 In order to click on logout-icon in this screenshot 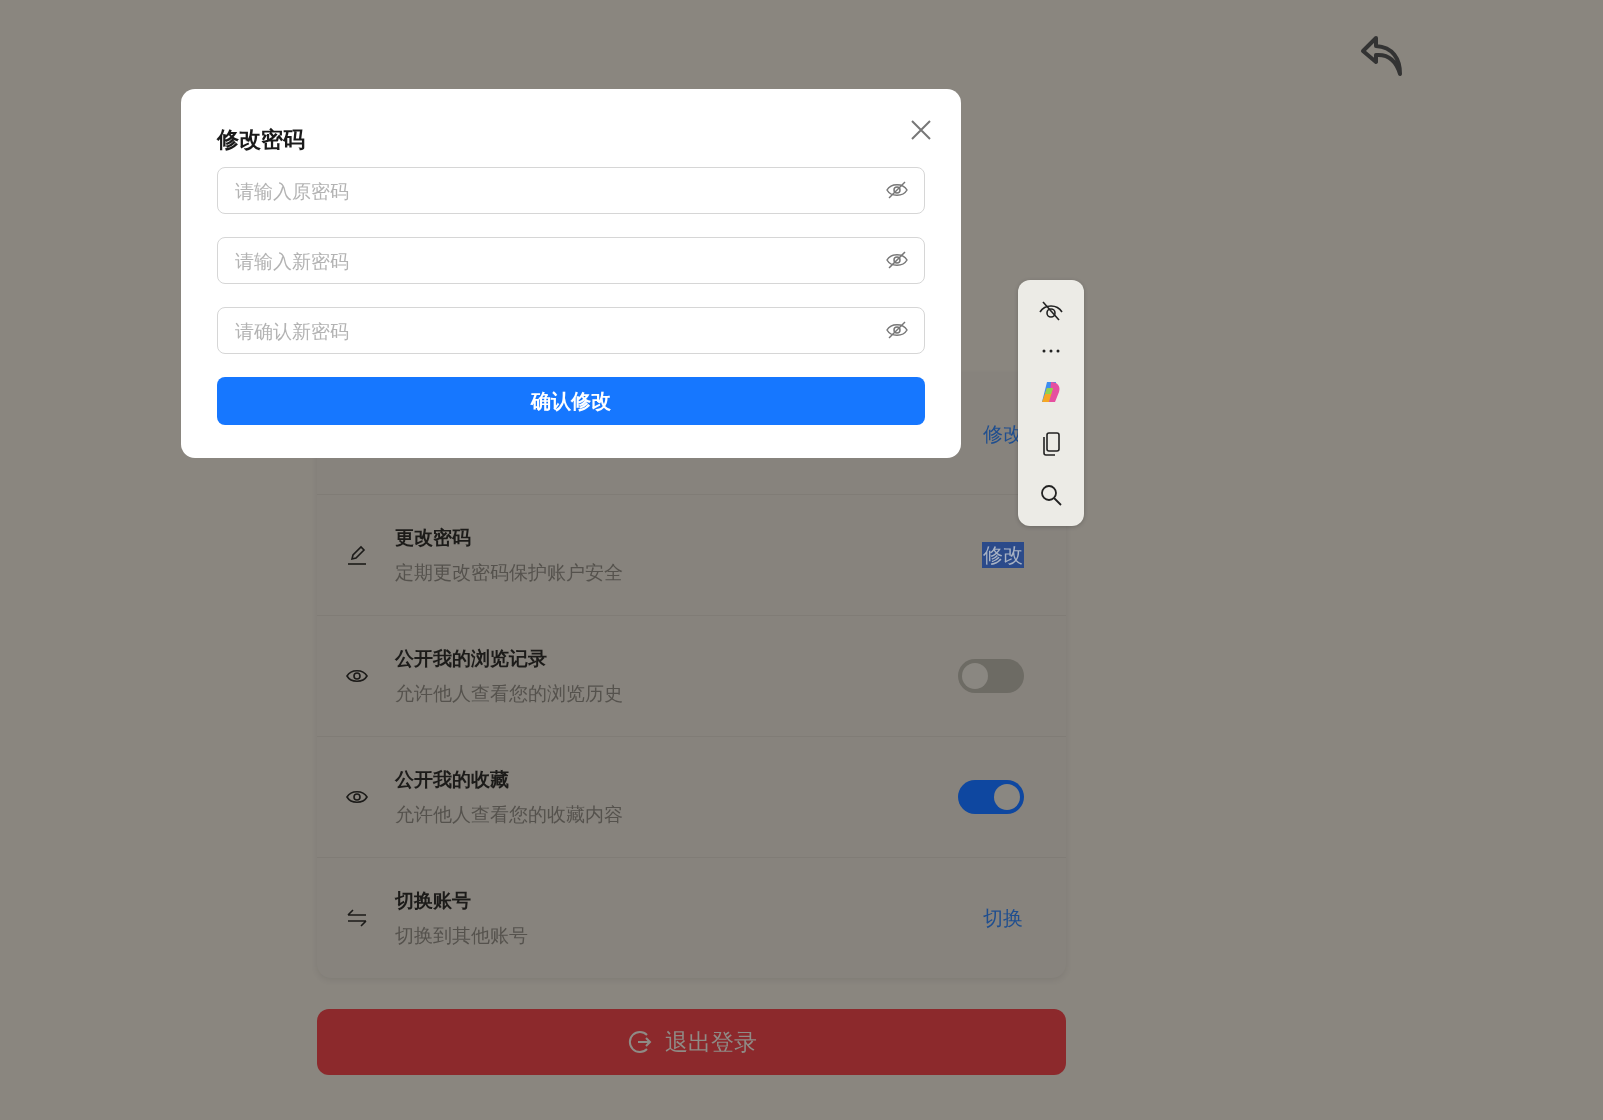, I will do `click(639, 1042)`.